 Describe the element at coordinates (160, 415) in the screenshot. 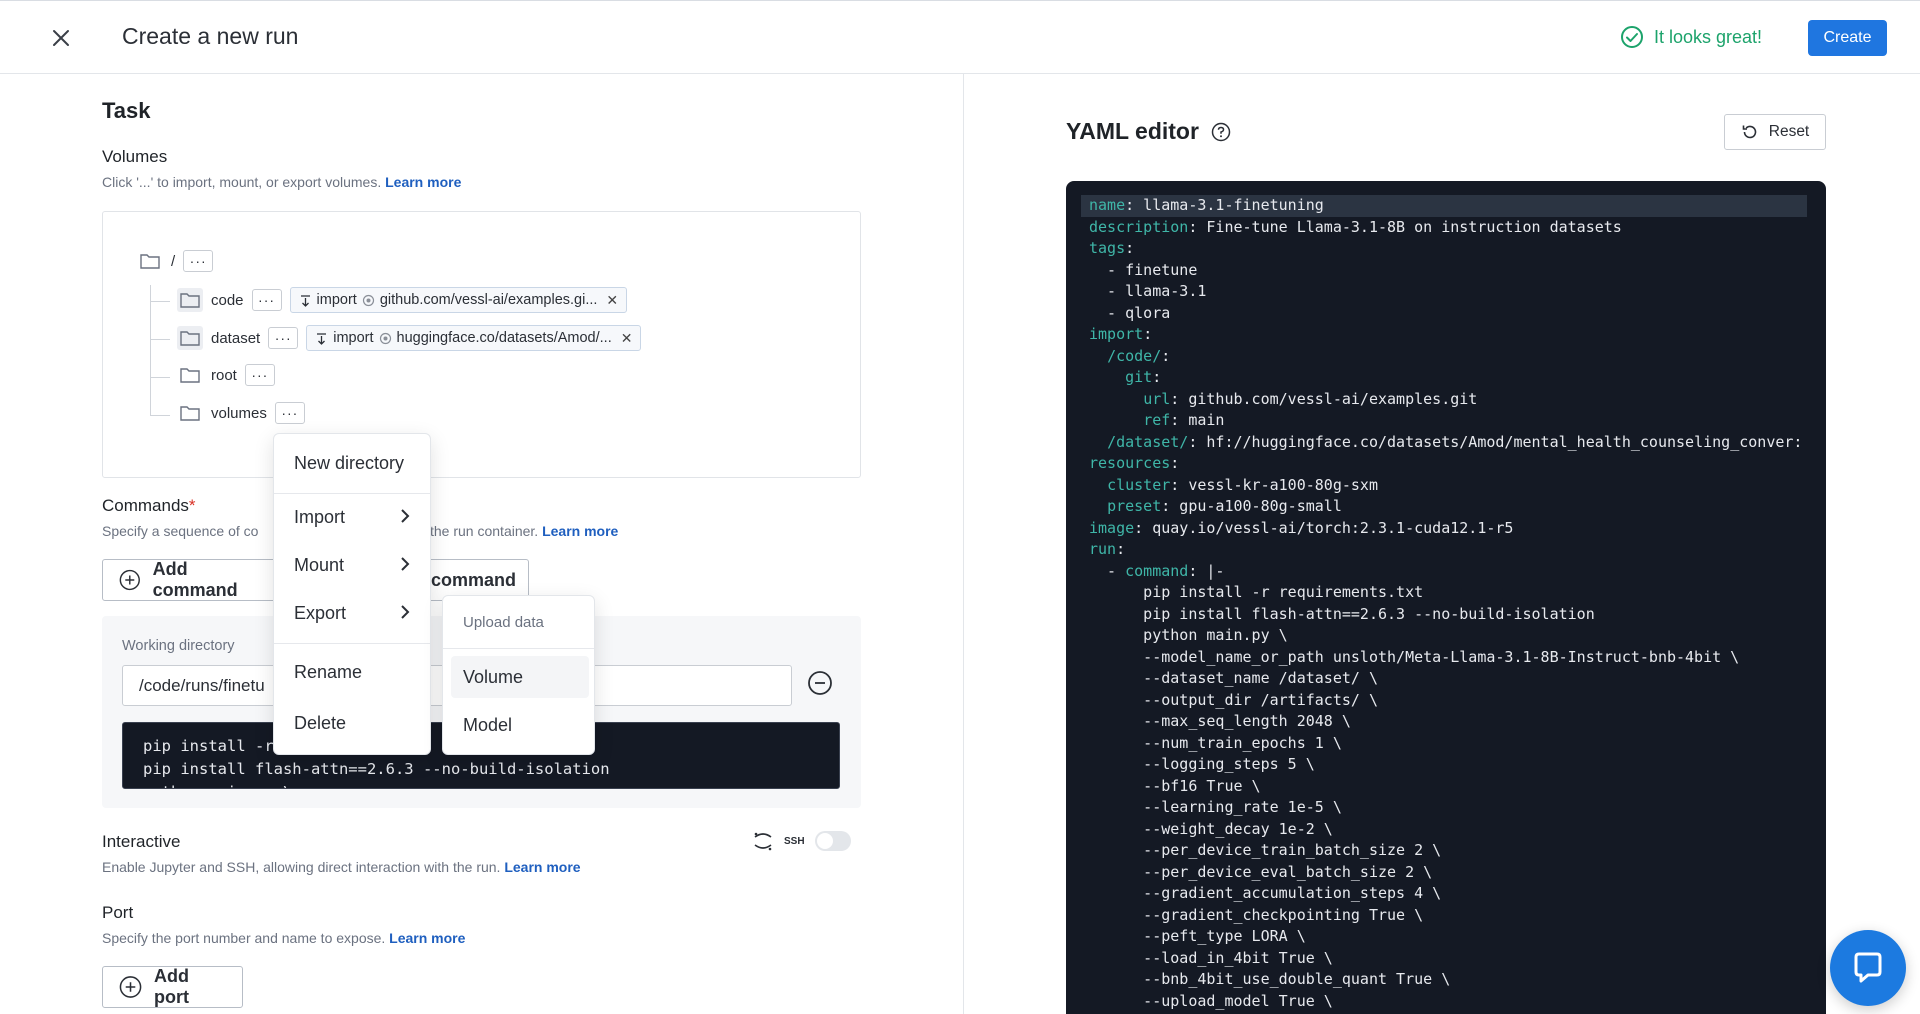

I see `tree-branch` at that location.